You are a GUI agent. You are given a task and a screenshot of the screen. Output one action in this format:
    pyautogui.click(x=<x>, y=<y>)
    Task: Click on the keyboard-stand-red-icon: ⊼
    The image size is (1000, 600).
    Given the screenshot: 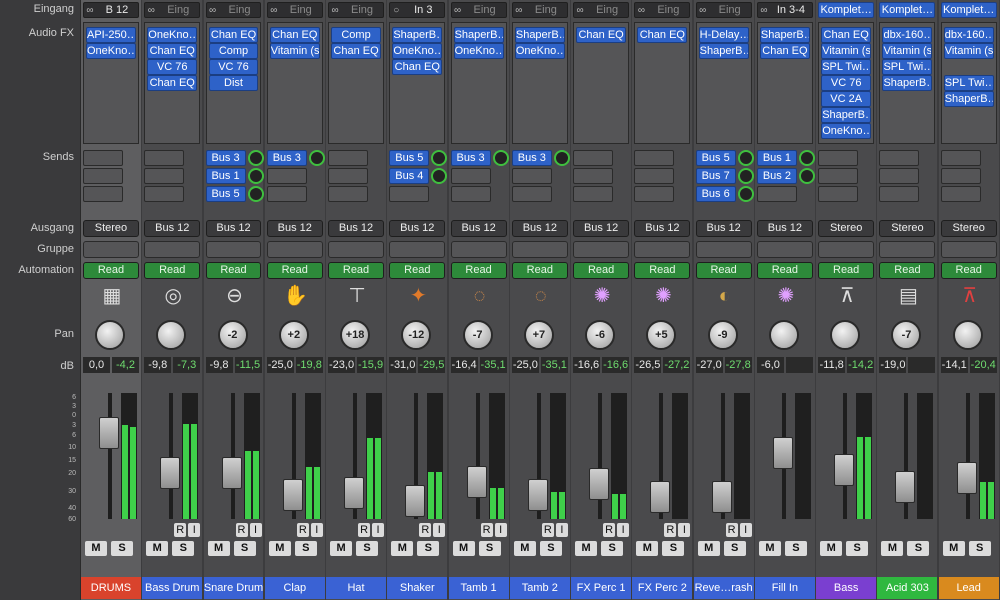 What is the action you would take?
    pyautogui.click(x=970, y=296)
    